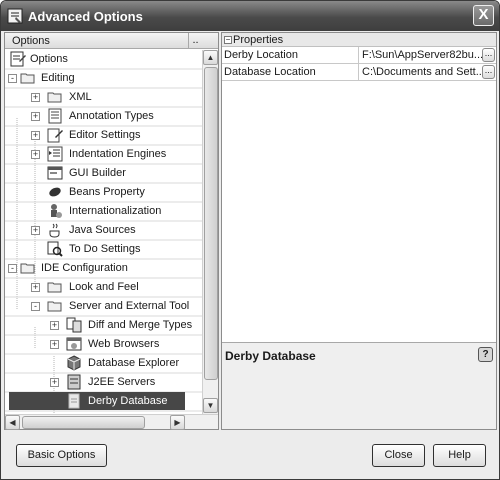 The height and width of the screenshot is (480, 500). Describe the element at coordinates (359, 385) in the screenshot. I see `description-area: Derby Database ?` at that location.